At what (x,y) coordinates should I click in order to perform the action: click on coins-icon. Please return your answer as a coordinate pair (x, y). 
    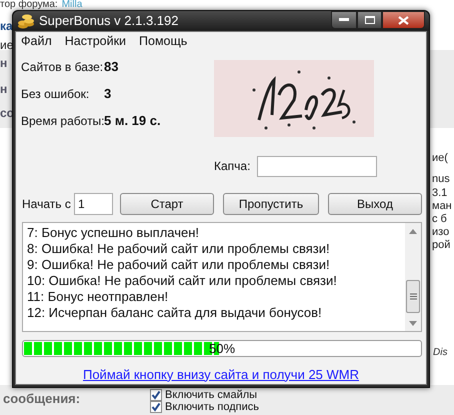
    Looking at the image, I should click on (26, 21).